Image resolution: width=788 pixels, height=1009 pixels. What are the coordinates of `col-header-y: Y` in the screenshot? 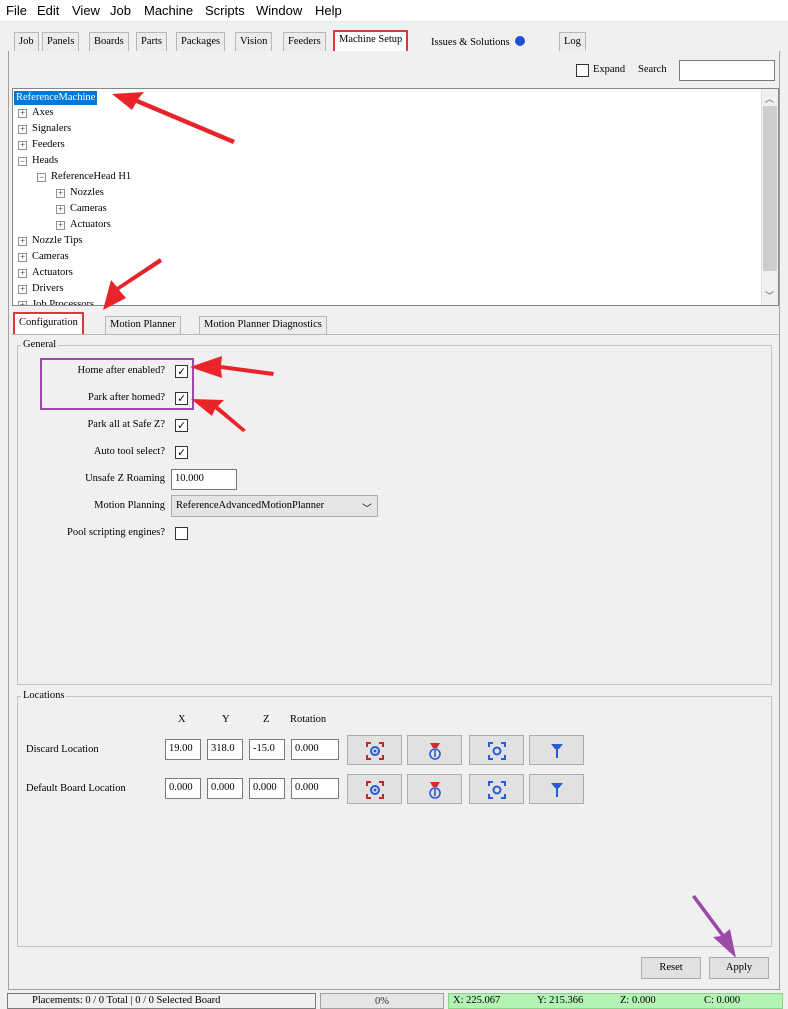 It's located at (226, 719).